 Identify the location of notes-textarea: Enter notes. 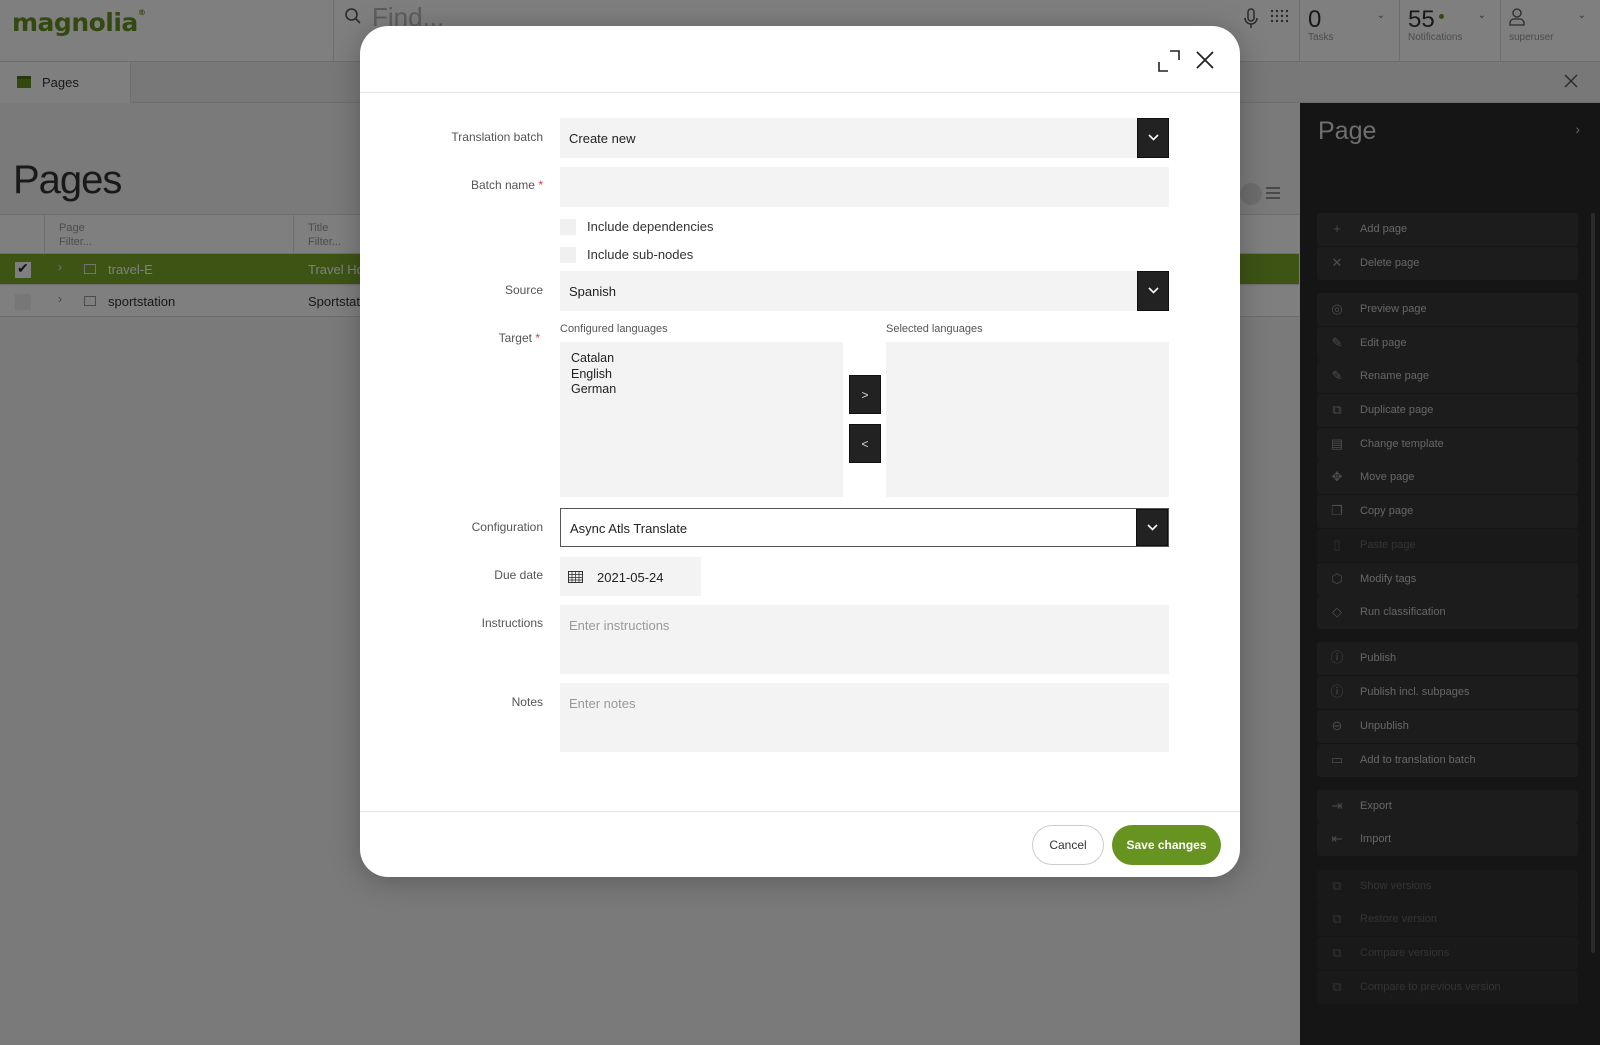
(864, 717).